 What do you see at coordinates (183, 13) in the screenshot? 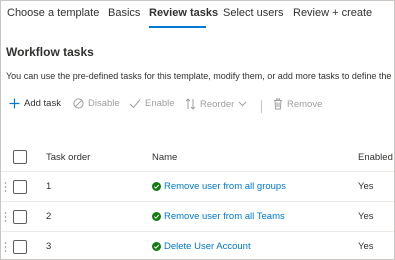
I see `tab-review-tasks: Review tasks` at bounding box center [183, 13].